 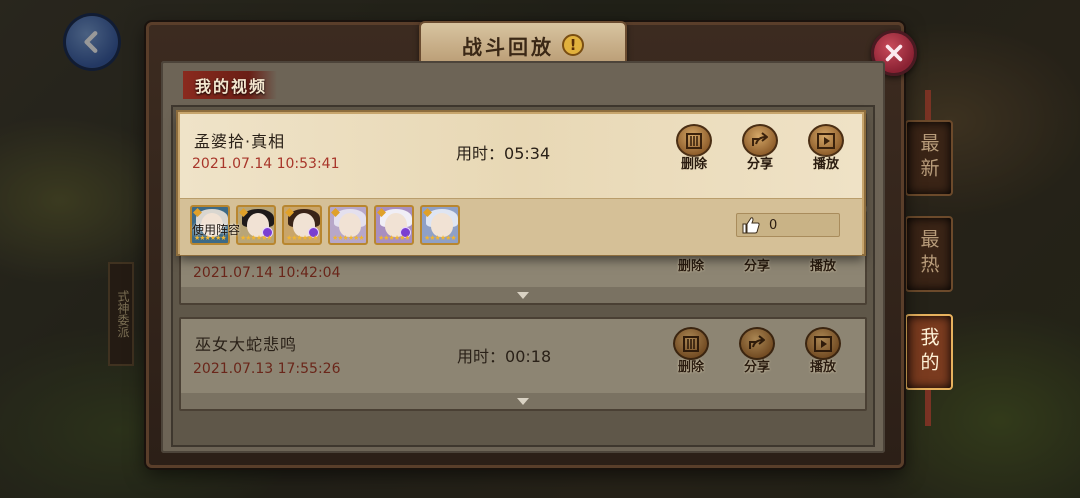 I want to click on shrine-signboard: 式神委派, so click(x=121, y=314).